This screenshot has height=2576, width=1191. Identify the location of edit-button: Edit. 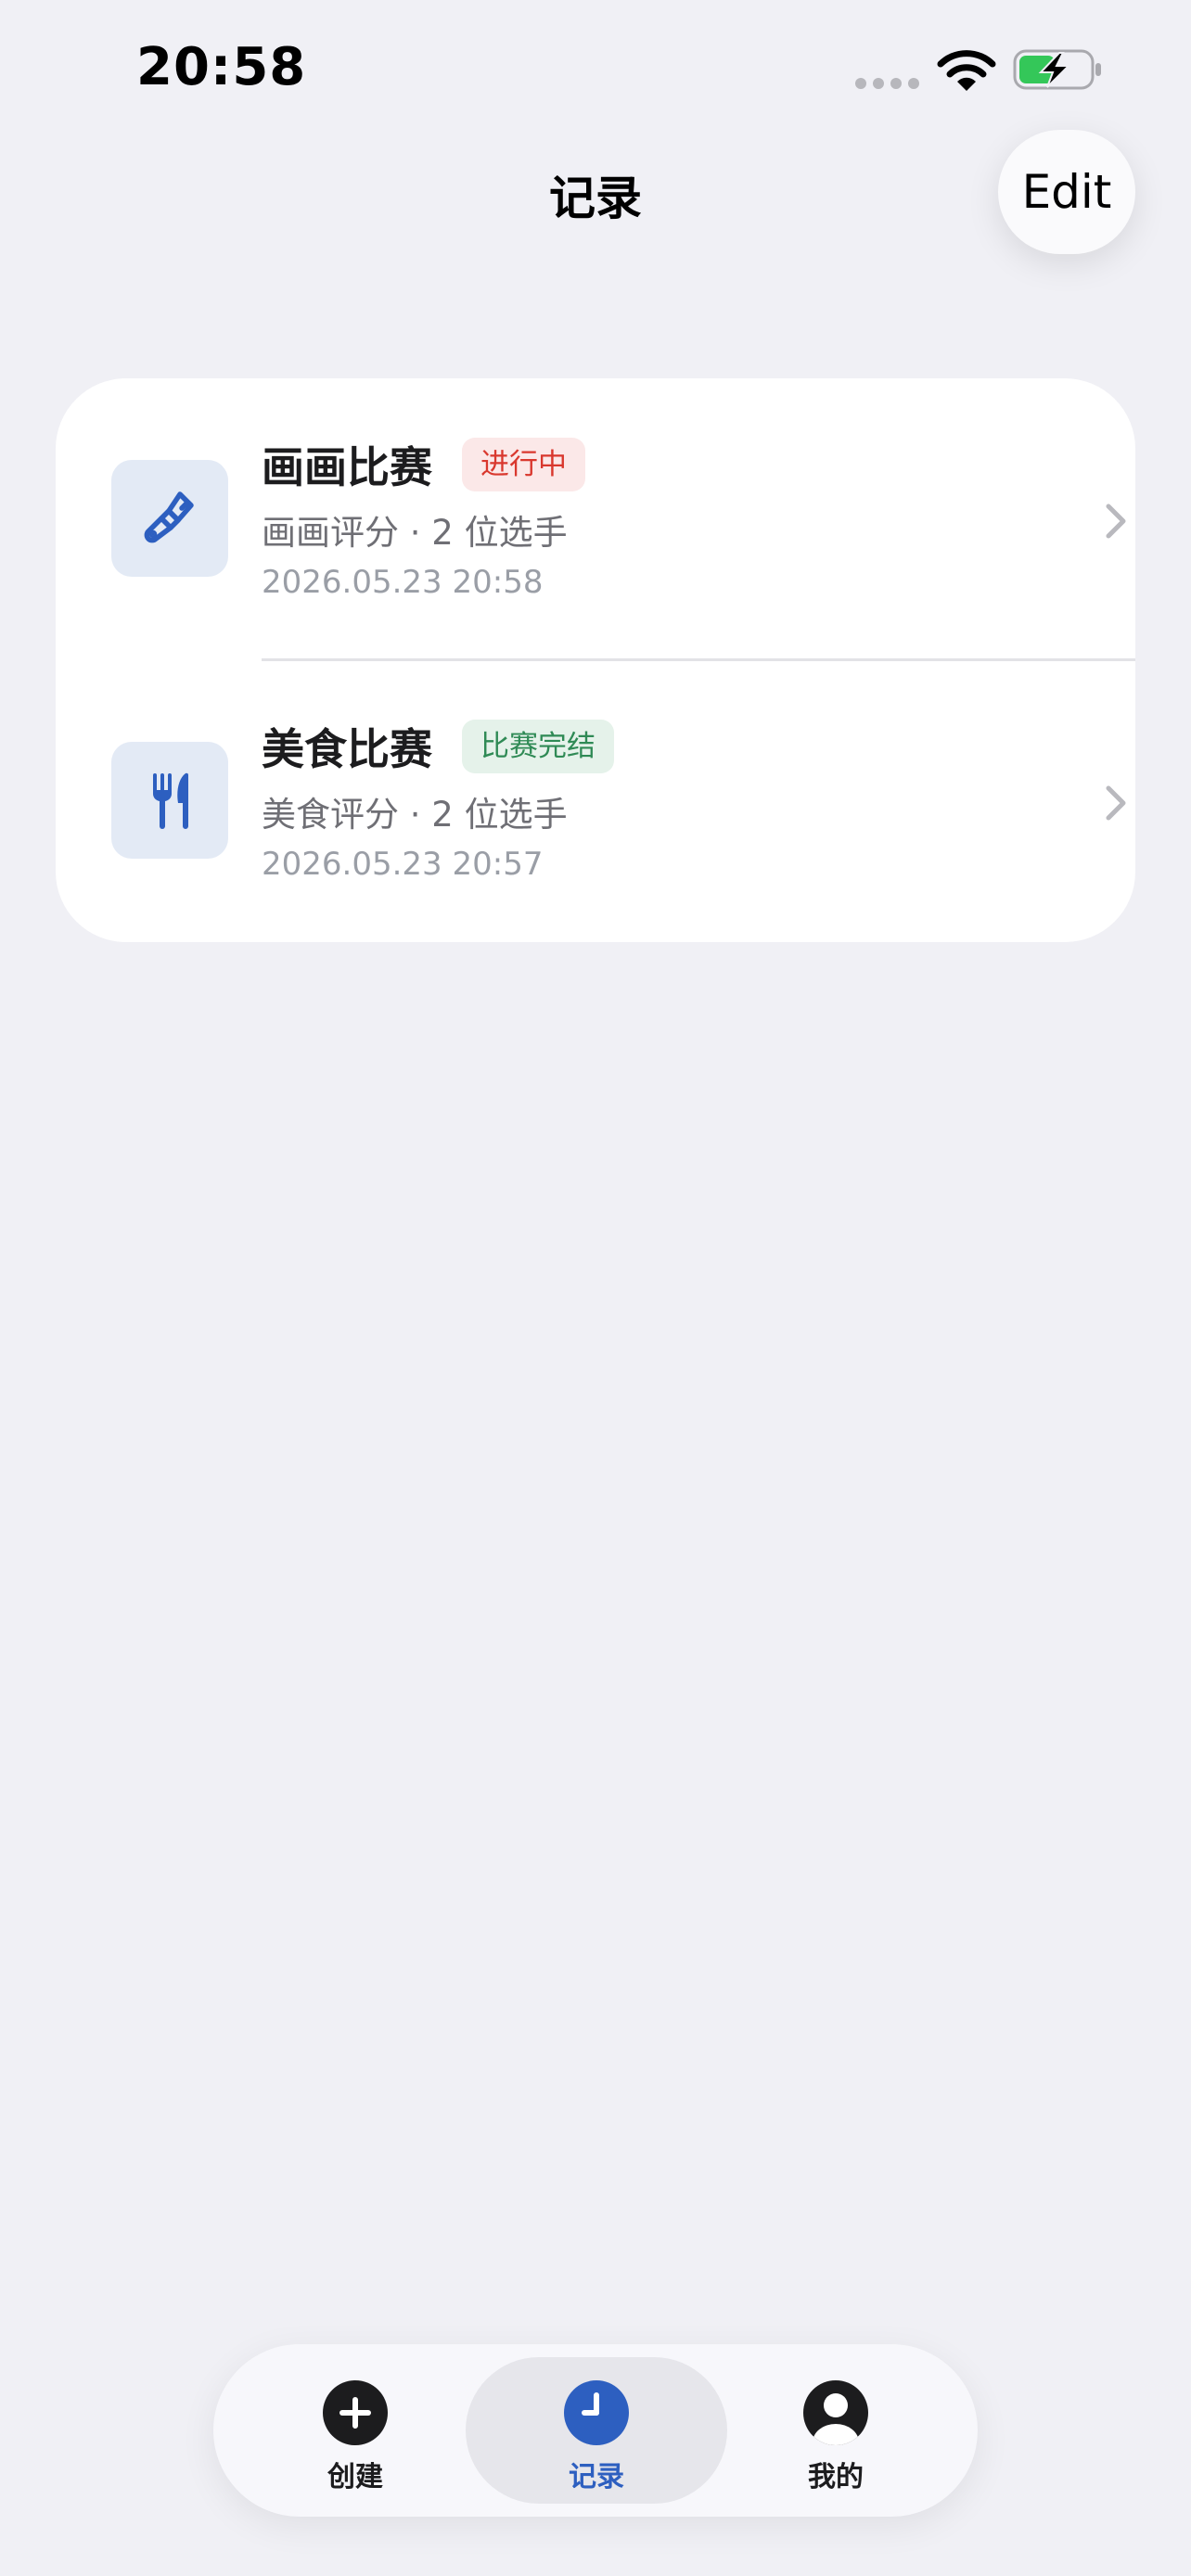
(1066, 192).